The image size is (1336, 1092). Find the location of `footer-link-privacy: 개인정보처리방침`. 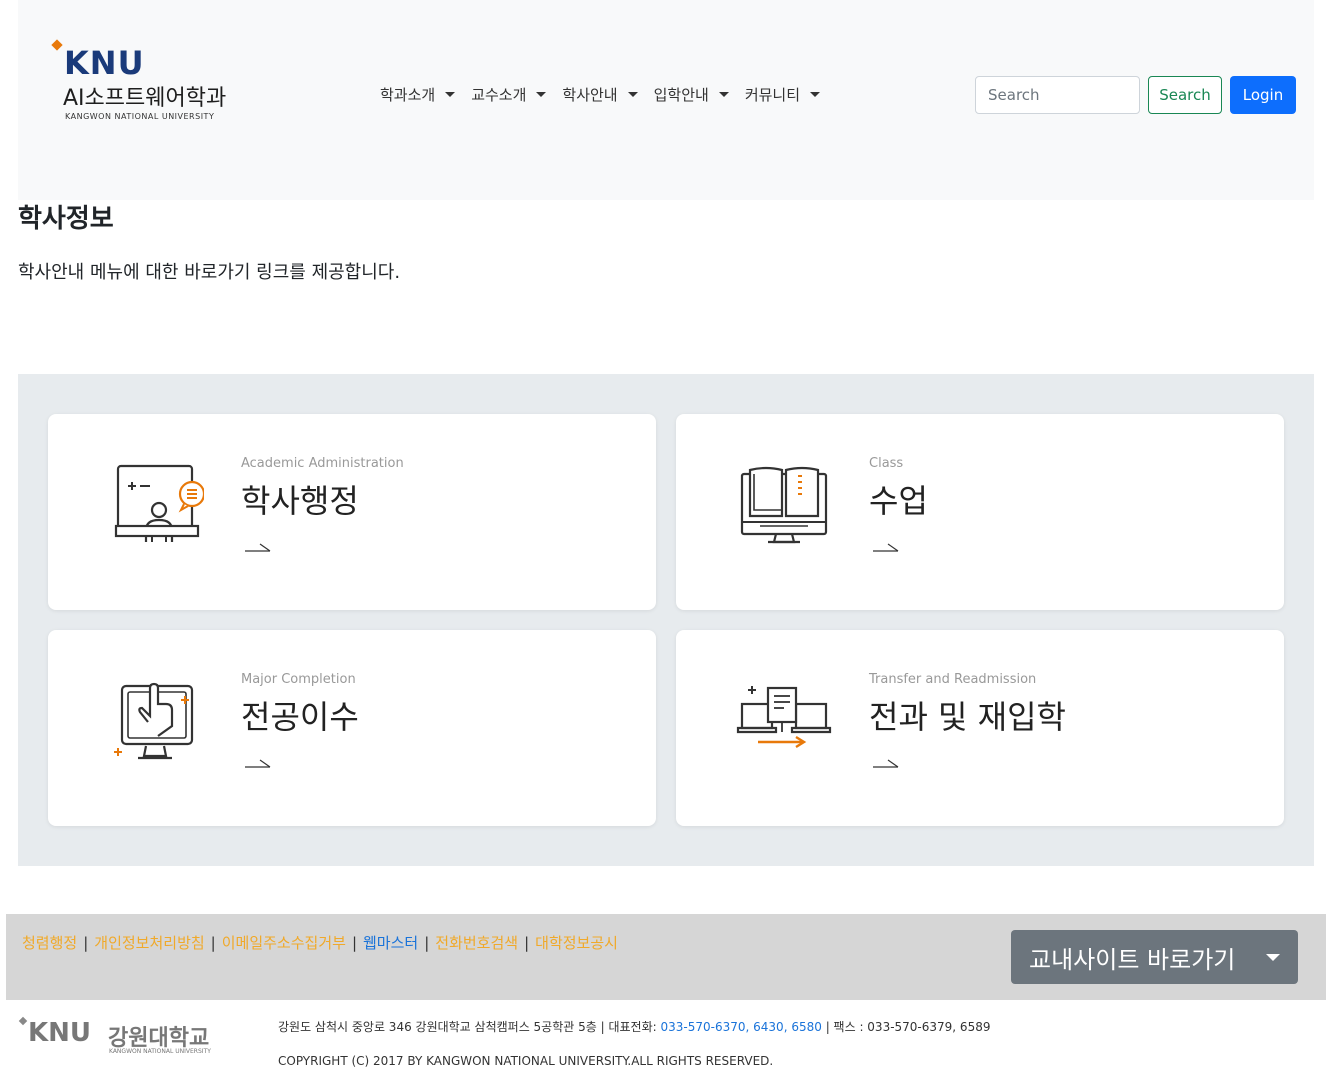

footer-link-privacy: 개인정보처리방침 is located at coordinates (149, 942).